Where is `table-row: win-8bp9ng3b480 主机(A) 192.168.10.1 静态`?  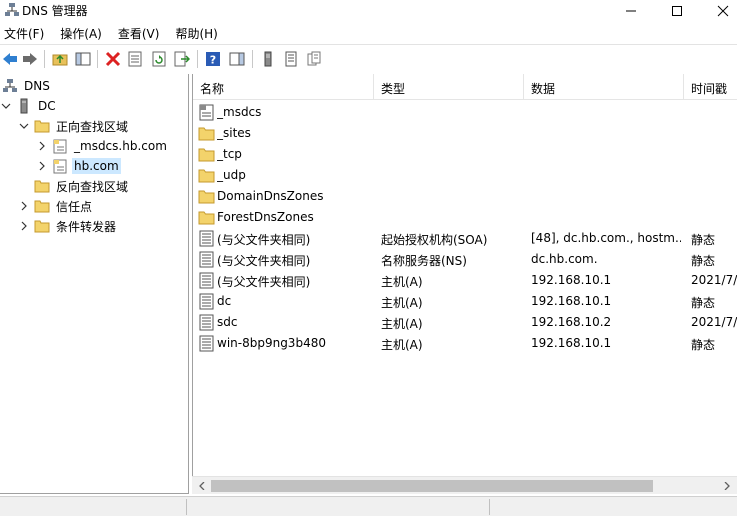 table-row: win-8bp9ng3b480 主机(A) 192.168.10.1 静态 is located at coordinates (465, 343).